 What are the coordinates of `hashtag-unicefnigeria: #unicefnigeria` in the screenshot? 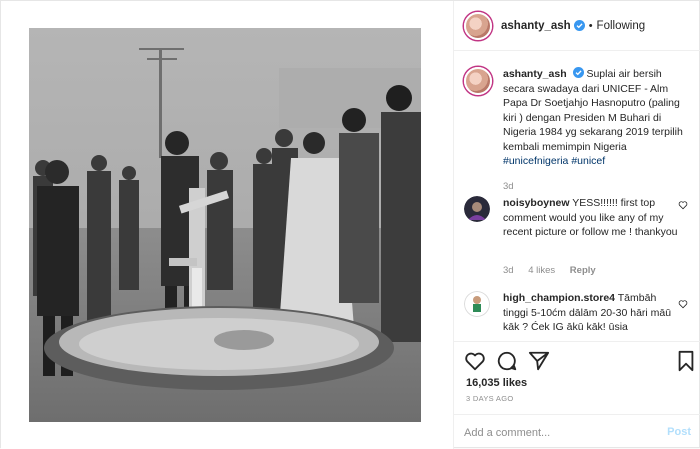 It's located at (535, 161).